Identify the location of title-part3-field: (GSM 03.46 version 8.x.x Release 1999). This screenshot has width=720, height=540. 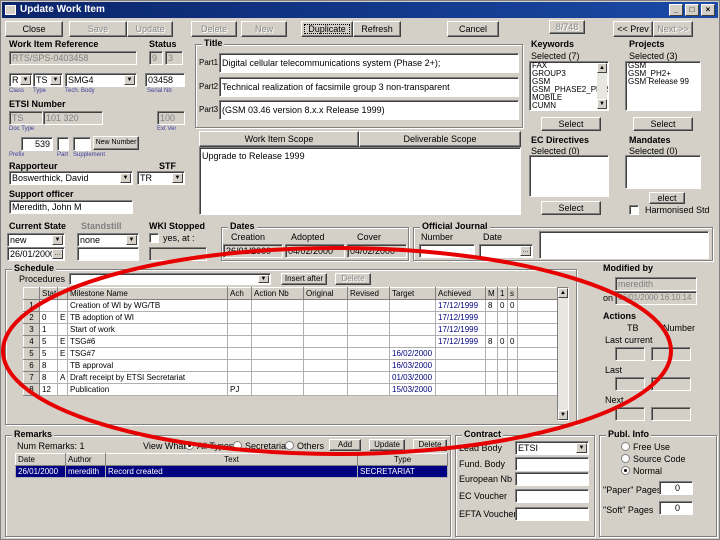
(369, 110).